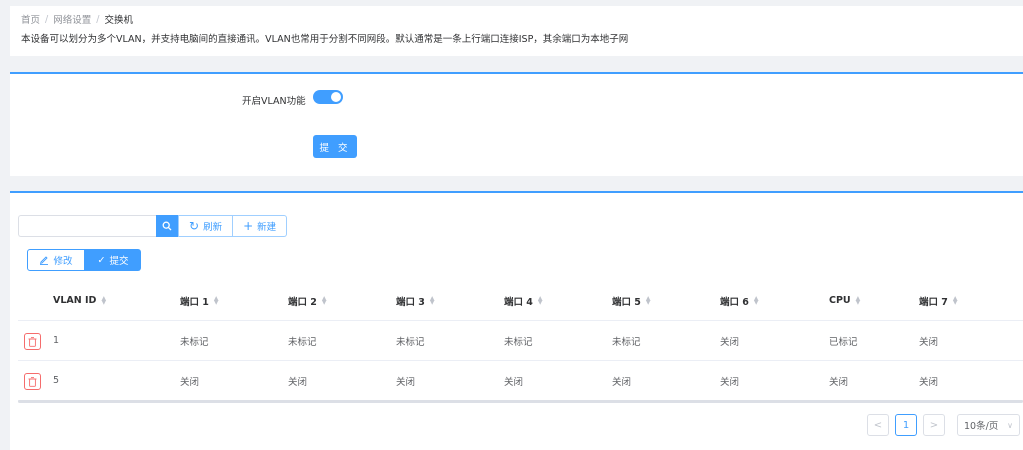 This screenshot has height=450, width=1023. What do you see at coordinates (514, 382) in the screenshot?
I see `cell-port-4: 关闭` at bounding box center [514, 382].